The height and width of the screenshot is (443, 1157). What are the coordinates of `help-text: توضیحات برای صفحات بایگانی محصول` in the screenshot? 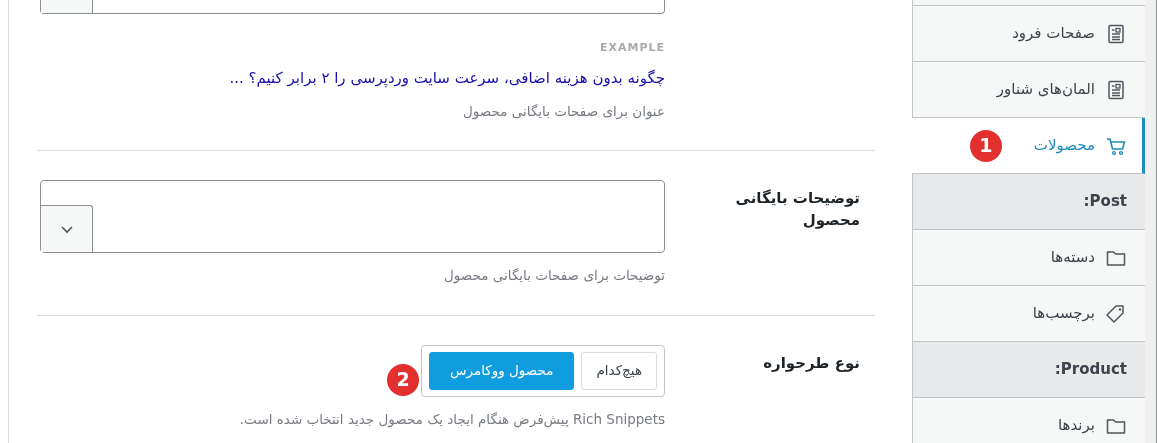 It's located at (554, 276).